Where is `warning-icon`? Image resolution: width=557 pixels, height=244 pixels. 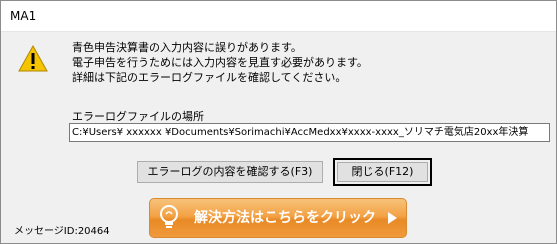 warning-icon is located at coordinates (33, 58).